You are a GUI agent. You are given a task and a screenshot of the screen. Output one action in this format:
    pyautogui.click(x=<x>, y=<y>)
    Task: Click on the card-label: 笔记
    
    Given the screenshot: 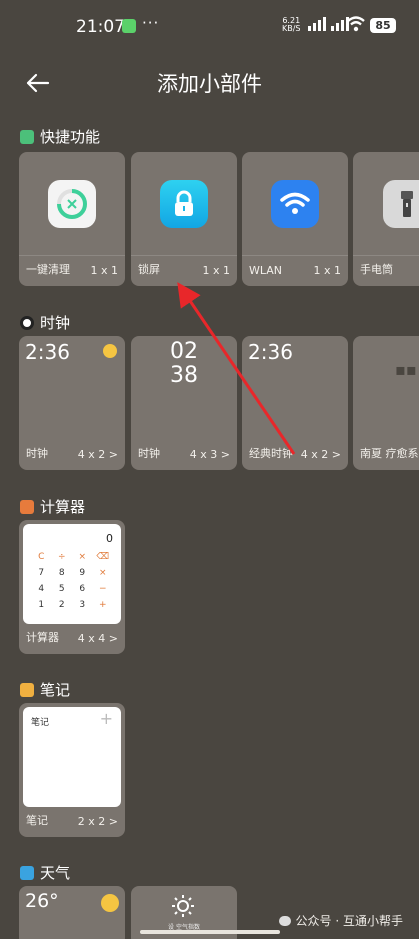 What is the action you would take?
    pyautogui.click(x=37, y=820)
    